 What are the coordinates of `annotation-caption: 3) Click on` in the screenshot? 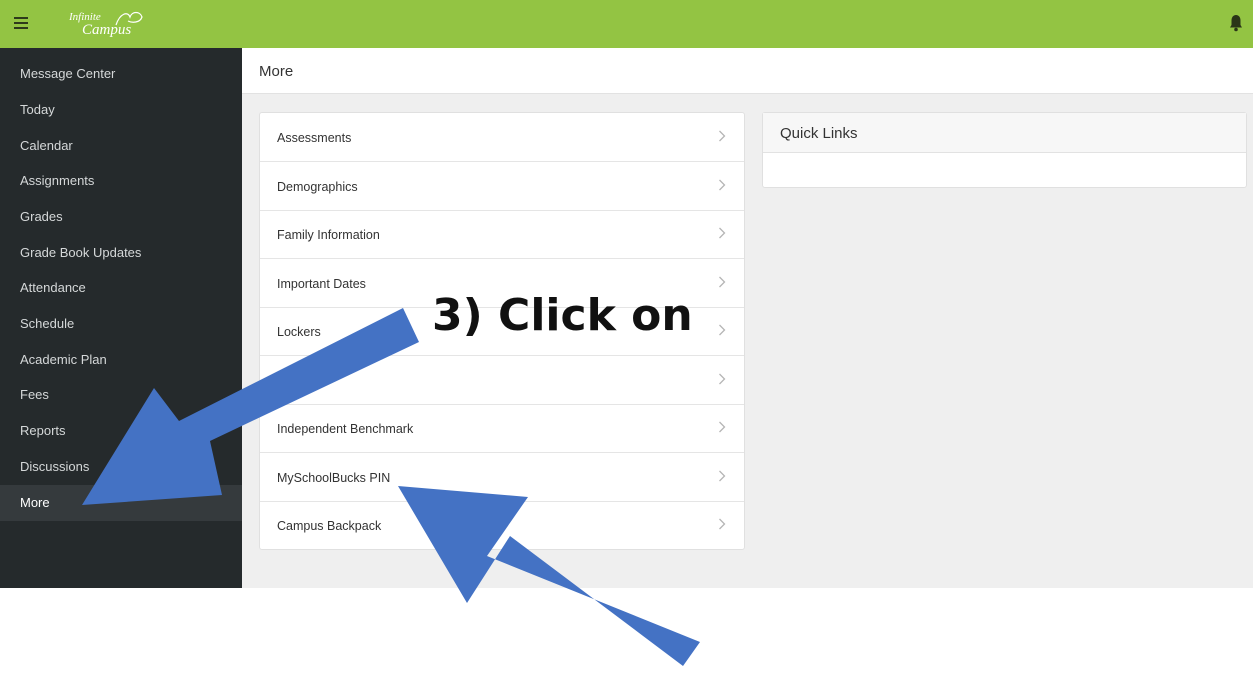 It's located at (562, 315).